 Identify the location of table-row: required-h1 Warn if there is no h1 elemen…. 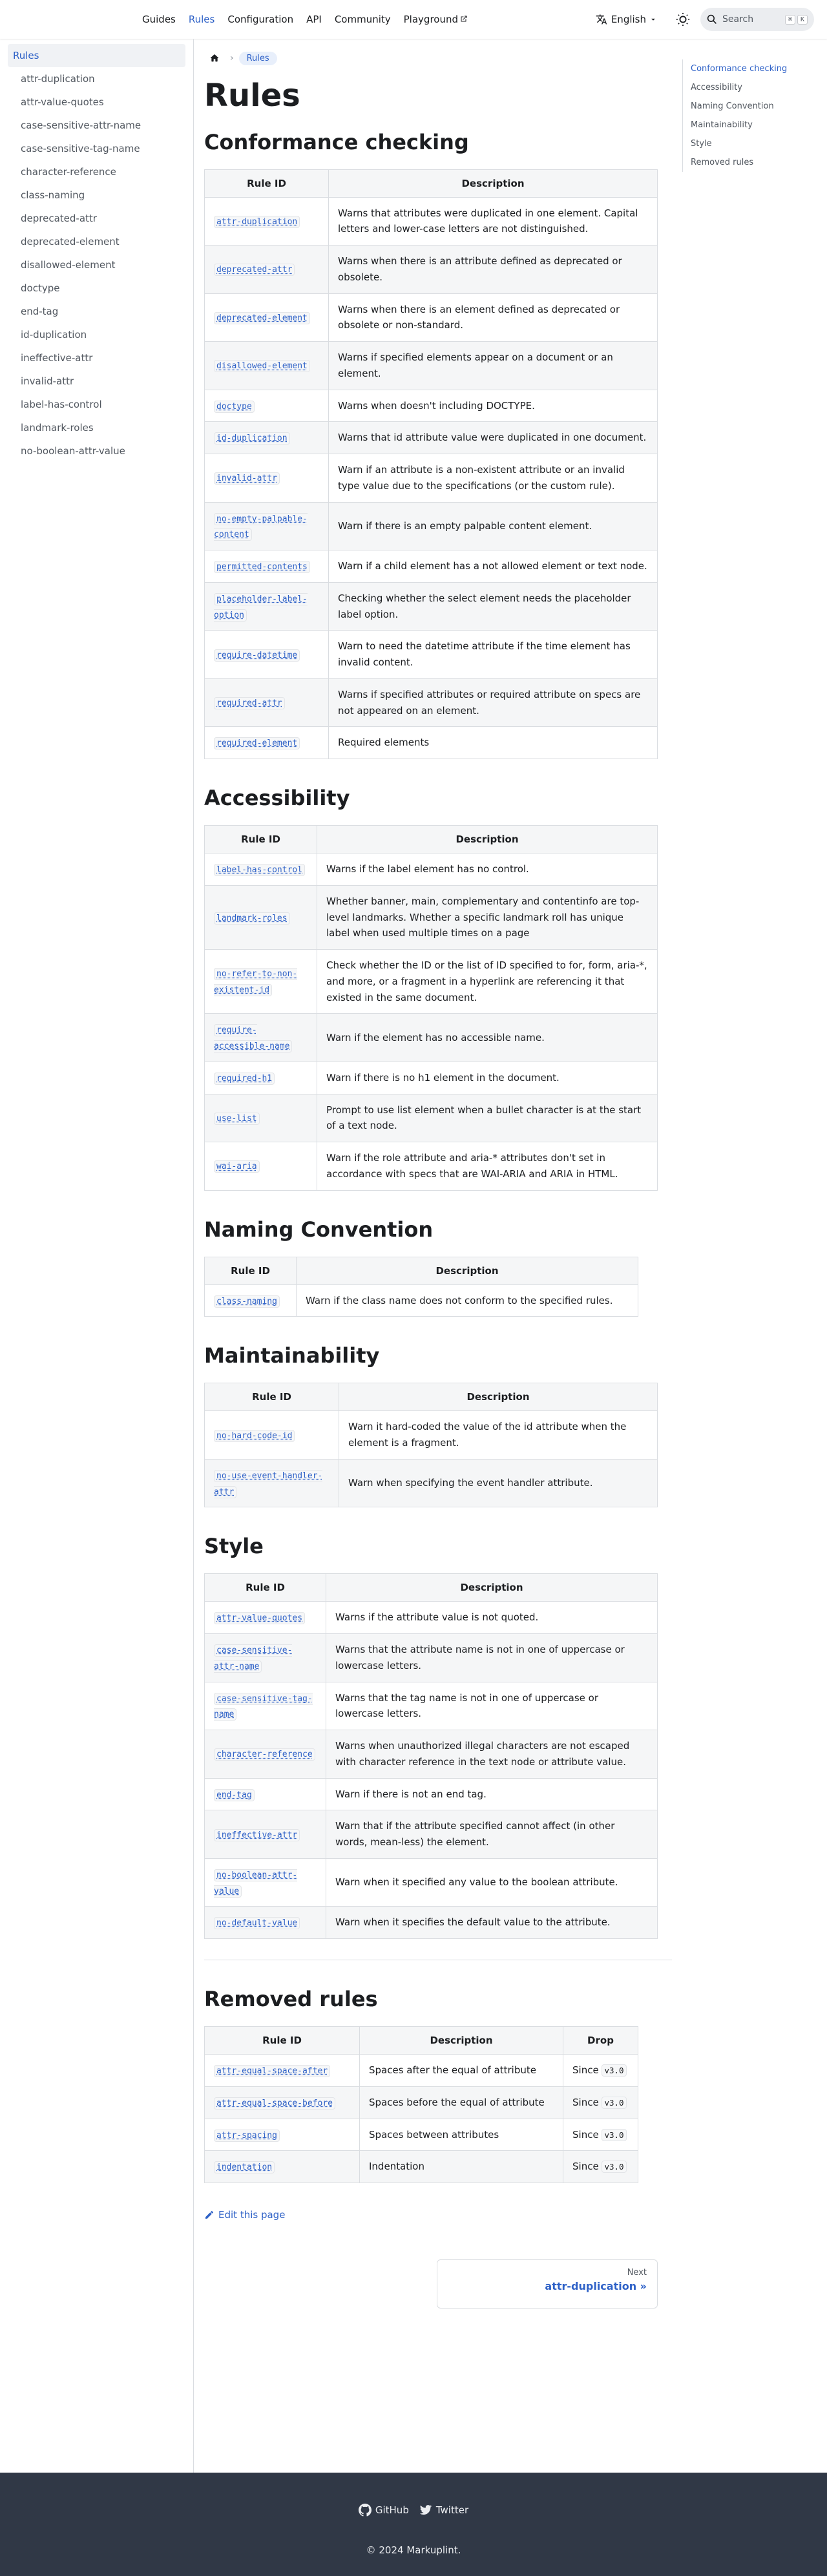
(431, 1077).